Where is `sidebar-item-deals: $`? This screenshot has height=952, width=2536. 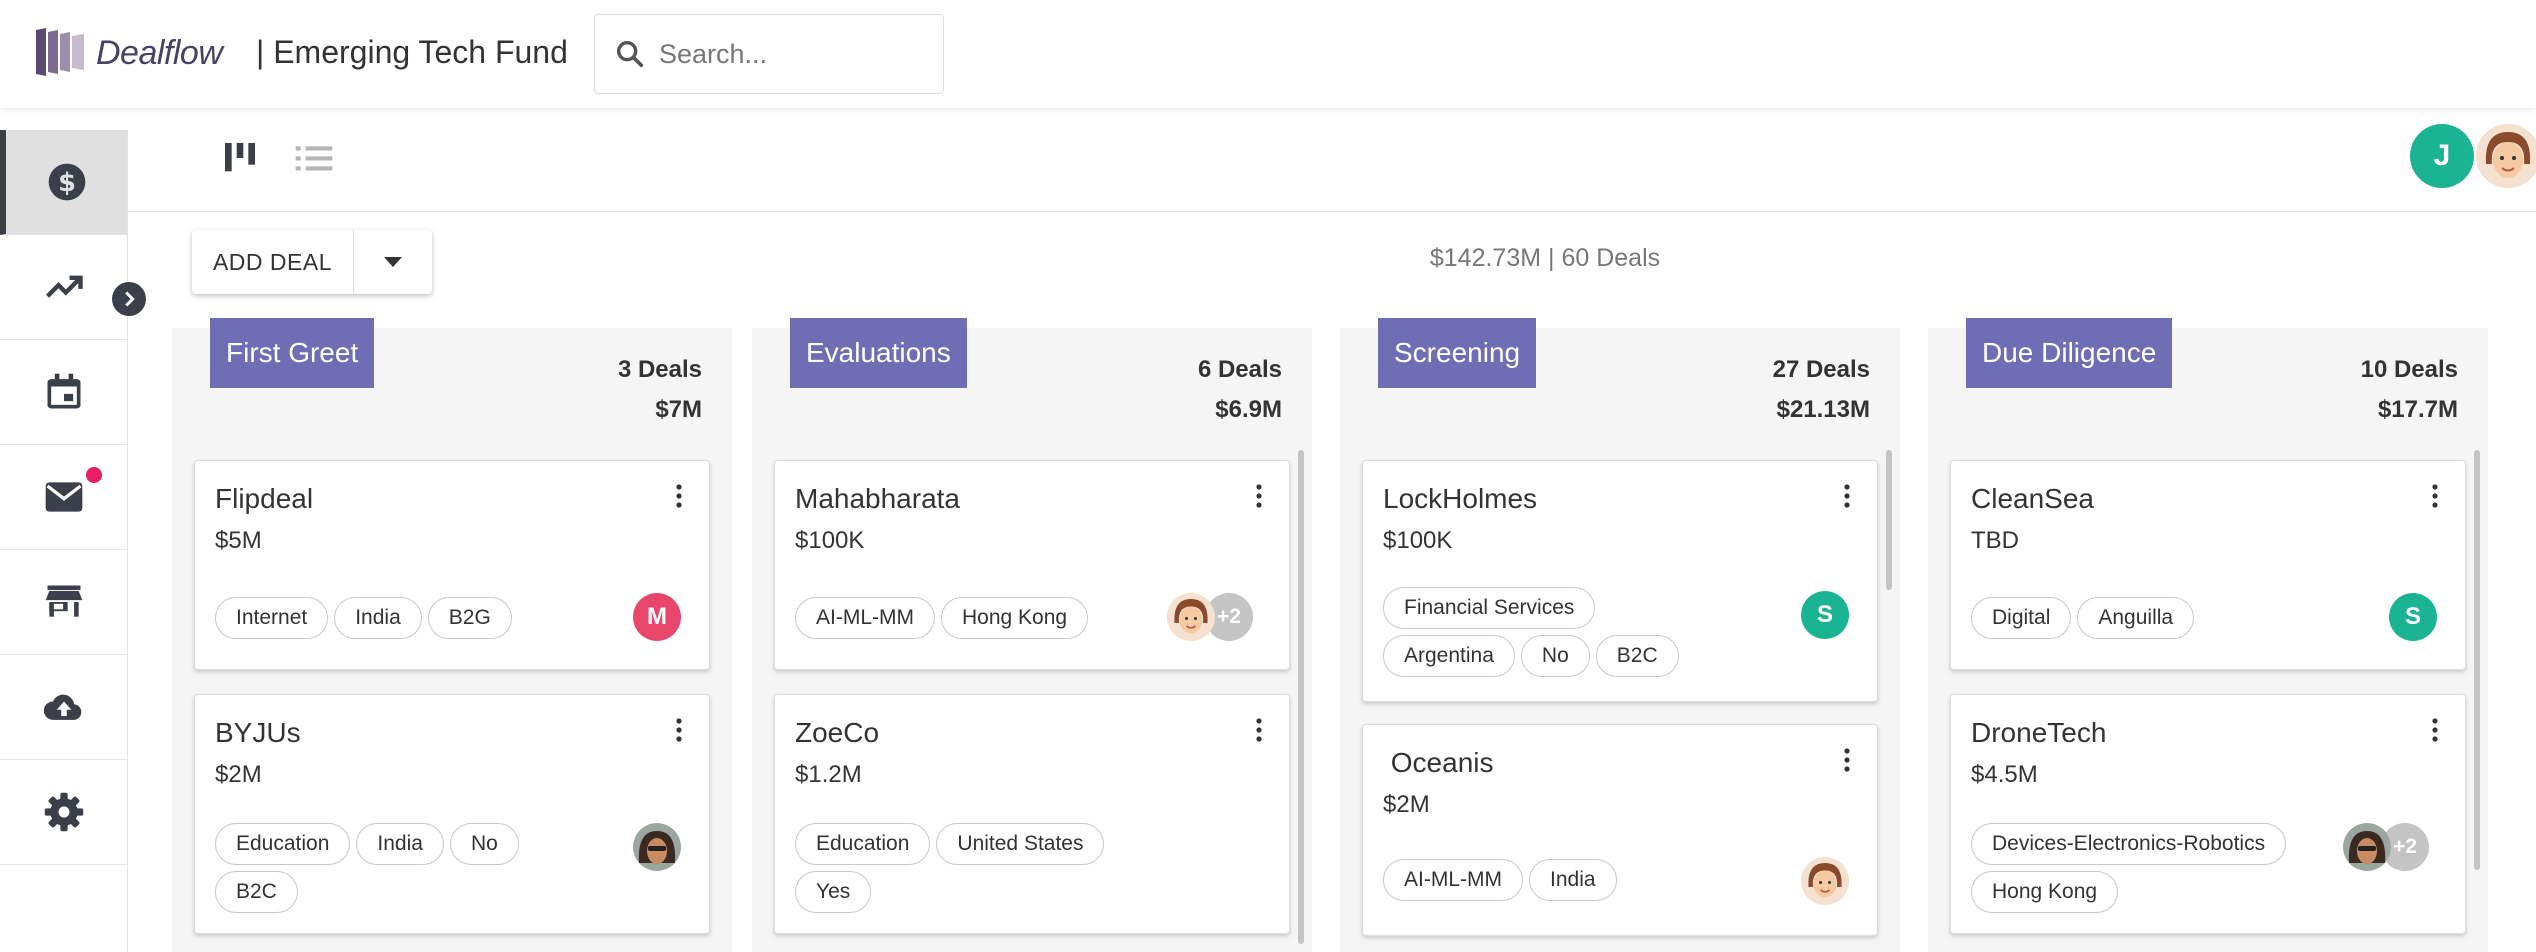
sidebar-item-deals: $ is located at coordinates (63, 182).